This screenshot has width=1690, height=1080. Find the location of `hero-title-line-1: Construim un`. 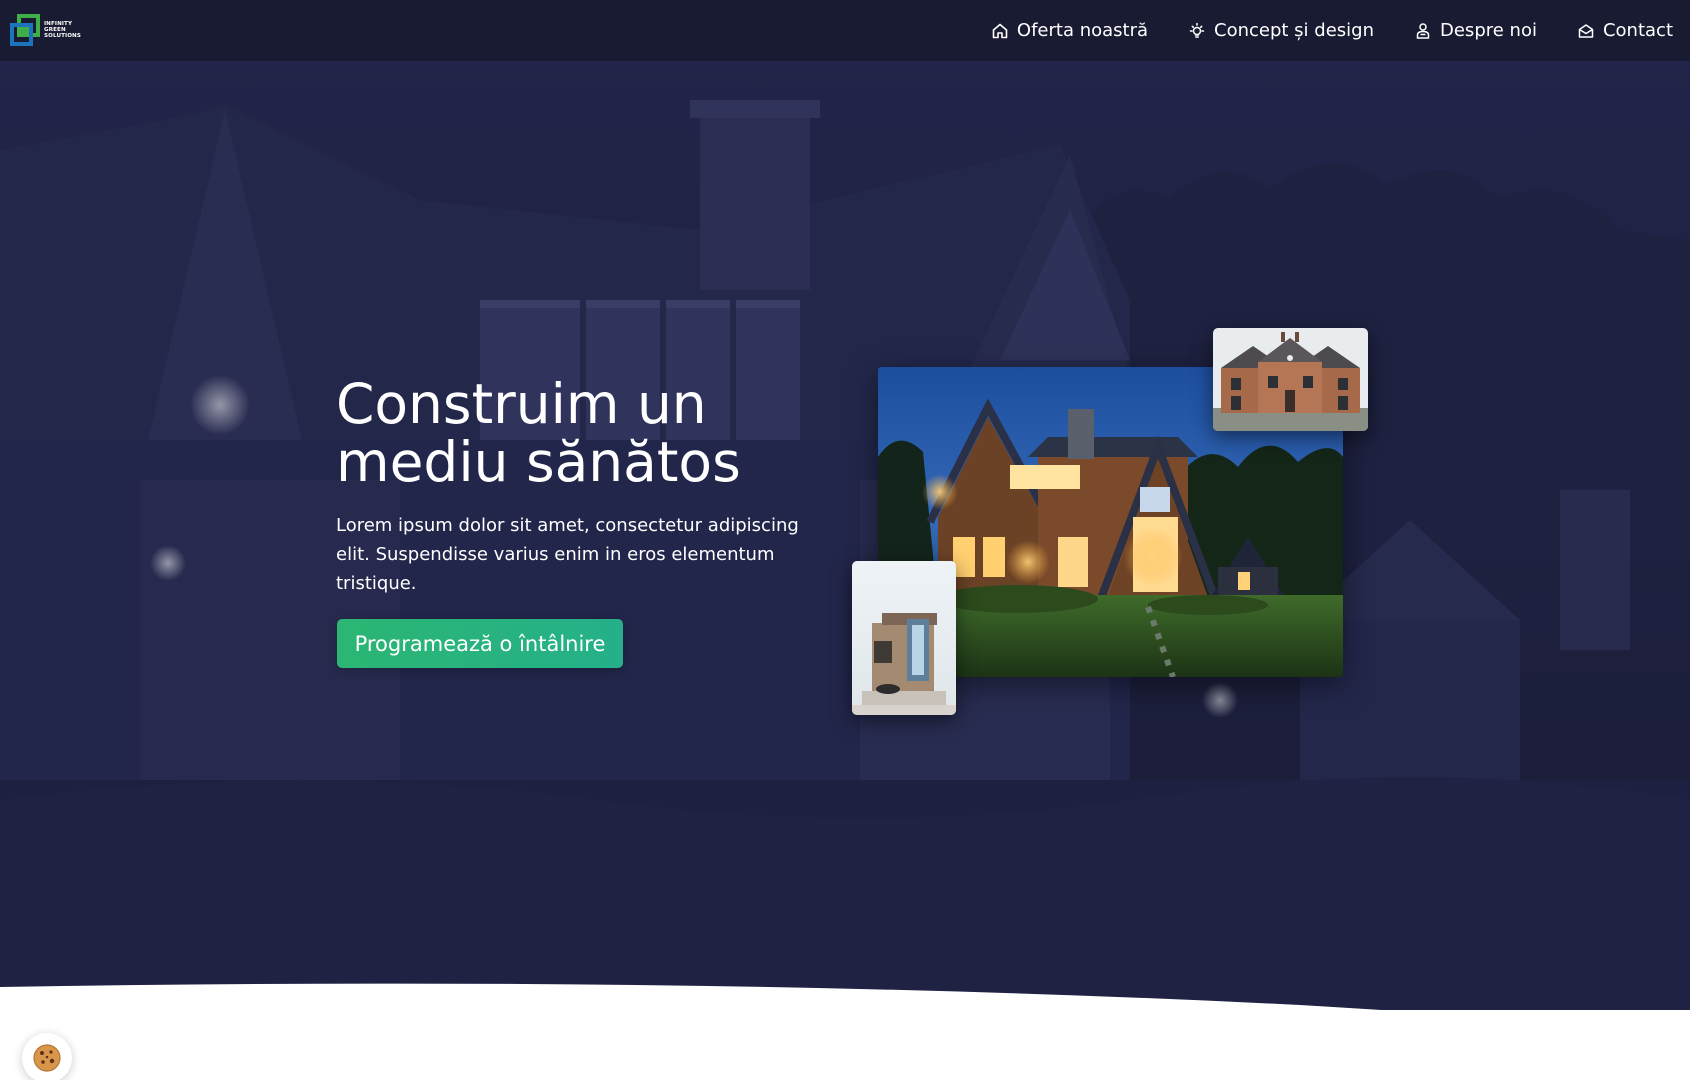

hero-title-line-1: Construim un is located at coordinates (521, 404).